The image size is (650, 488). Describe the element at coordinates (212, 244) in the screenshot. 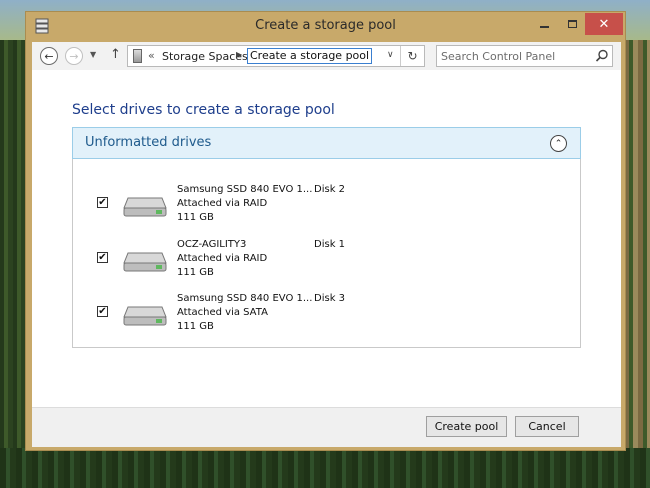

I see `drive-name: OCZ-AGILITY3` at that location.